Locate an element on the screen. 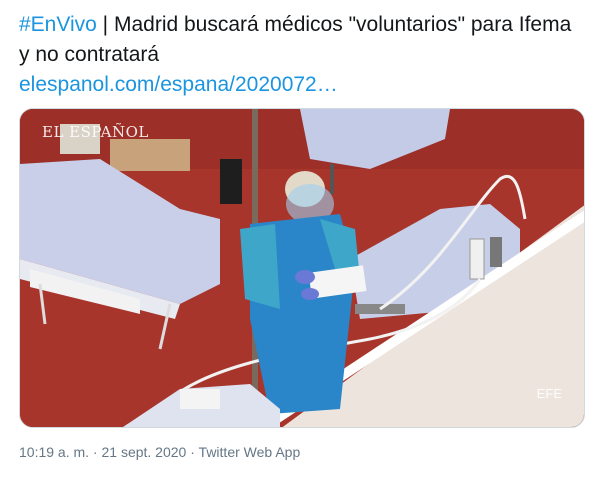  efe-watermark: EFE is located at coordinates (549, 393).